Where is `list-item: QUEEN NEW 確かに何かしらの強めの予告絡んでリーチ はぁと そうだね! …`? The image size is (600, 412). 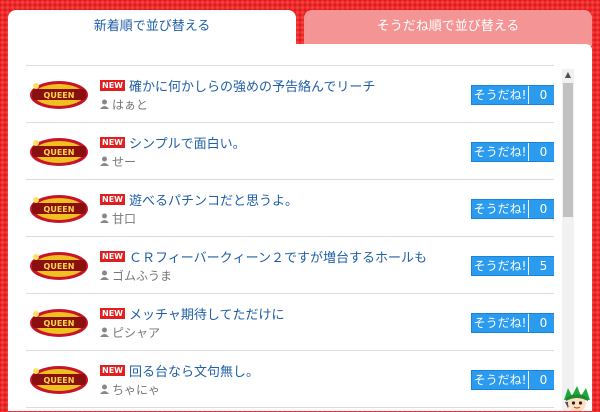
list-item: QUEEN NEW 確かに何かしらの強めの予告絡んでリーチ はぁと そうだね! … is located at coordinates (290, 94).